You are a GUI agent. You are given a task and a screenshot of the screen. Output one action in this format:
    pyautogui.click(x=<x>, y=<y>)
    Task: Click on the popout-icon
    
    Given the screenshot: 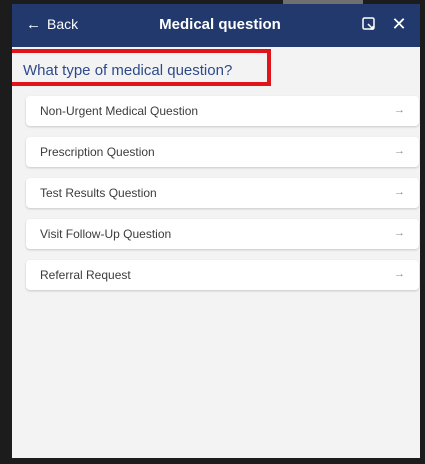 What is the action you would take?
    pyautogui.click(x=368, y=23)
    